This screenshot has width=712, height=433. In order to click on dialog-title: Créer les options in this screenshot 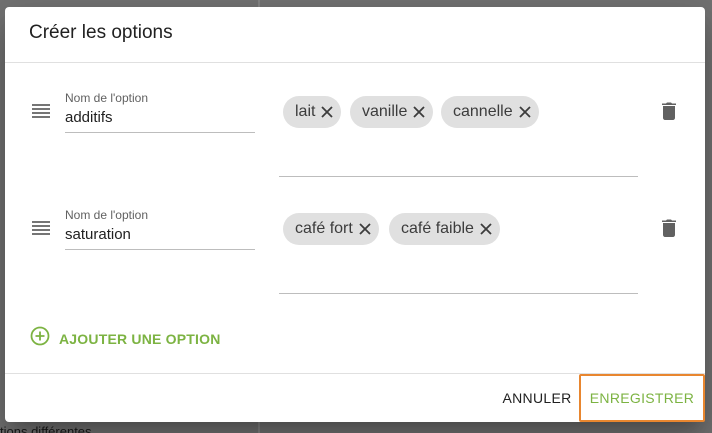, I will do `click(101, 32)`.